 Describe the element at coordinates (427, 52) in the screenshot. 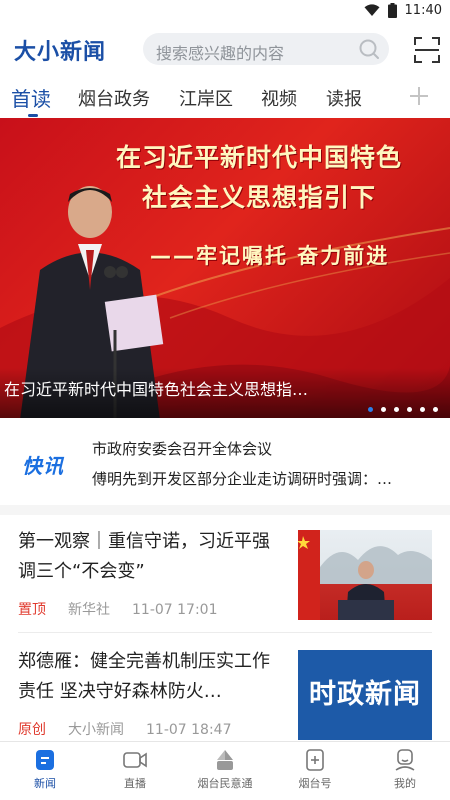

I see `scan-icon` at that location.